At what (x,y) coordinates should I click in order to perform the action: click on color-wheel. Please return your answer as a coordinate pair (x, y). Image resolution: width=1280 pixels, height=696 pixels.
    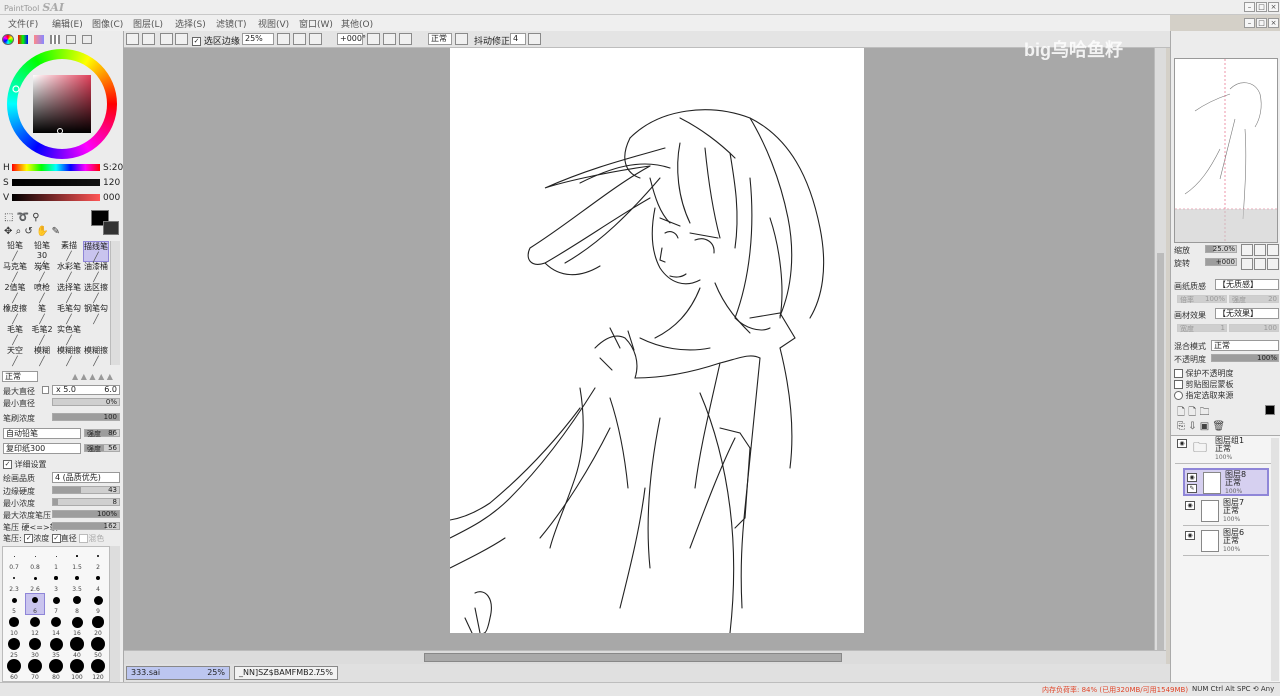
    Looking at the image, I should click on (62, 104).